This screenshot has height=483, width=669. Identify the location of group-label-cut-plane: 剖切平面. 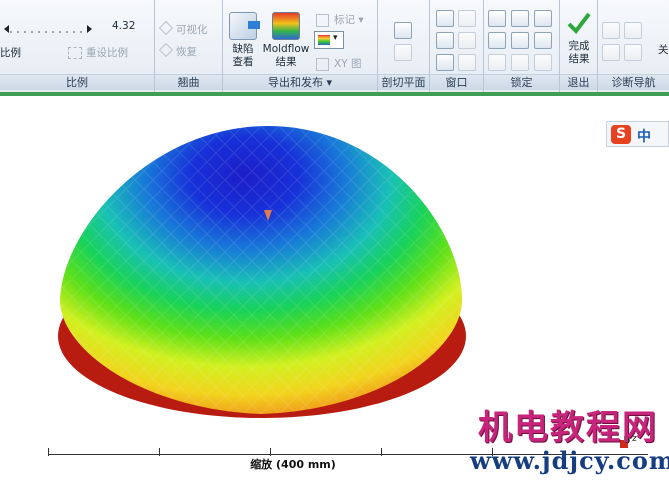
(403, 82).